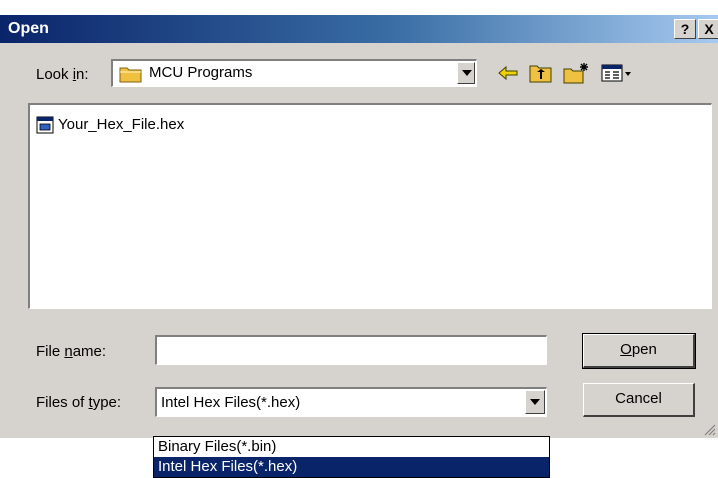 This screenshot has width=718, height=478. Describe the element at coordinates (577, 73) in the screenshot. I see `new-folder-icon` at that location.